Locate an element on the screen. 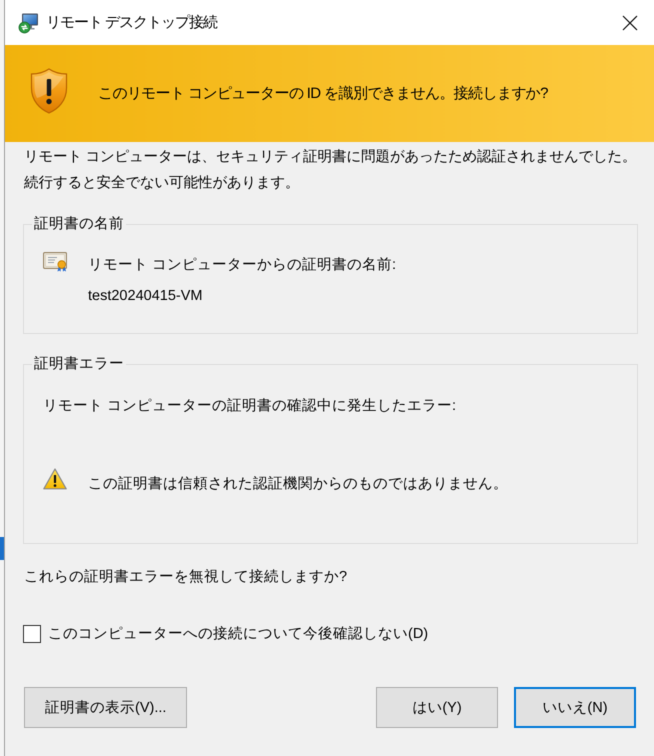 This screenshot has height=756, width=654. group-title: 証明書の名前 is located at coordinates (79, 224).